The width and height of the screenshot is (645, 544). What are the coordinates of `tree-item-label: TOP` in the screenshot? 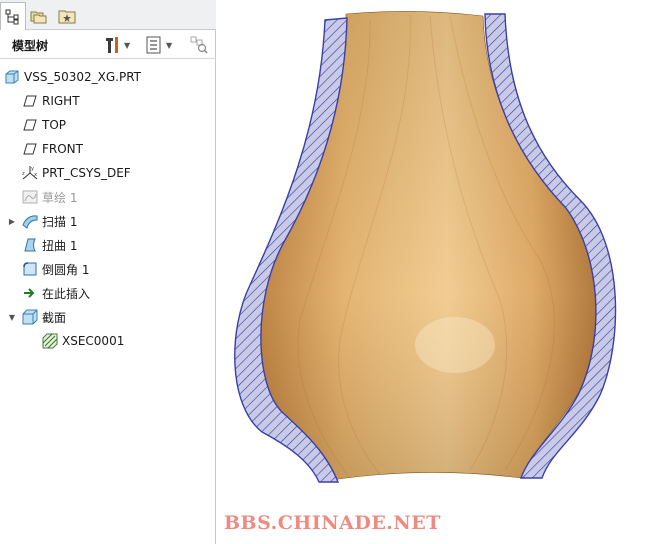 It's located at (54, 125).